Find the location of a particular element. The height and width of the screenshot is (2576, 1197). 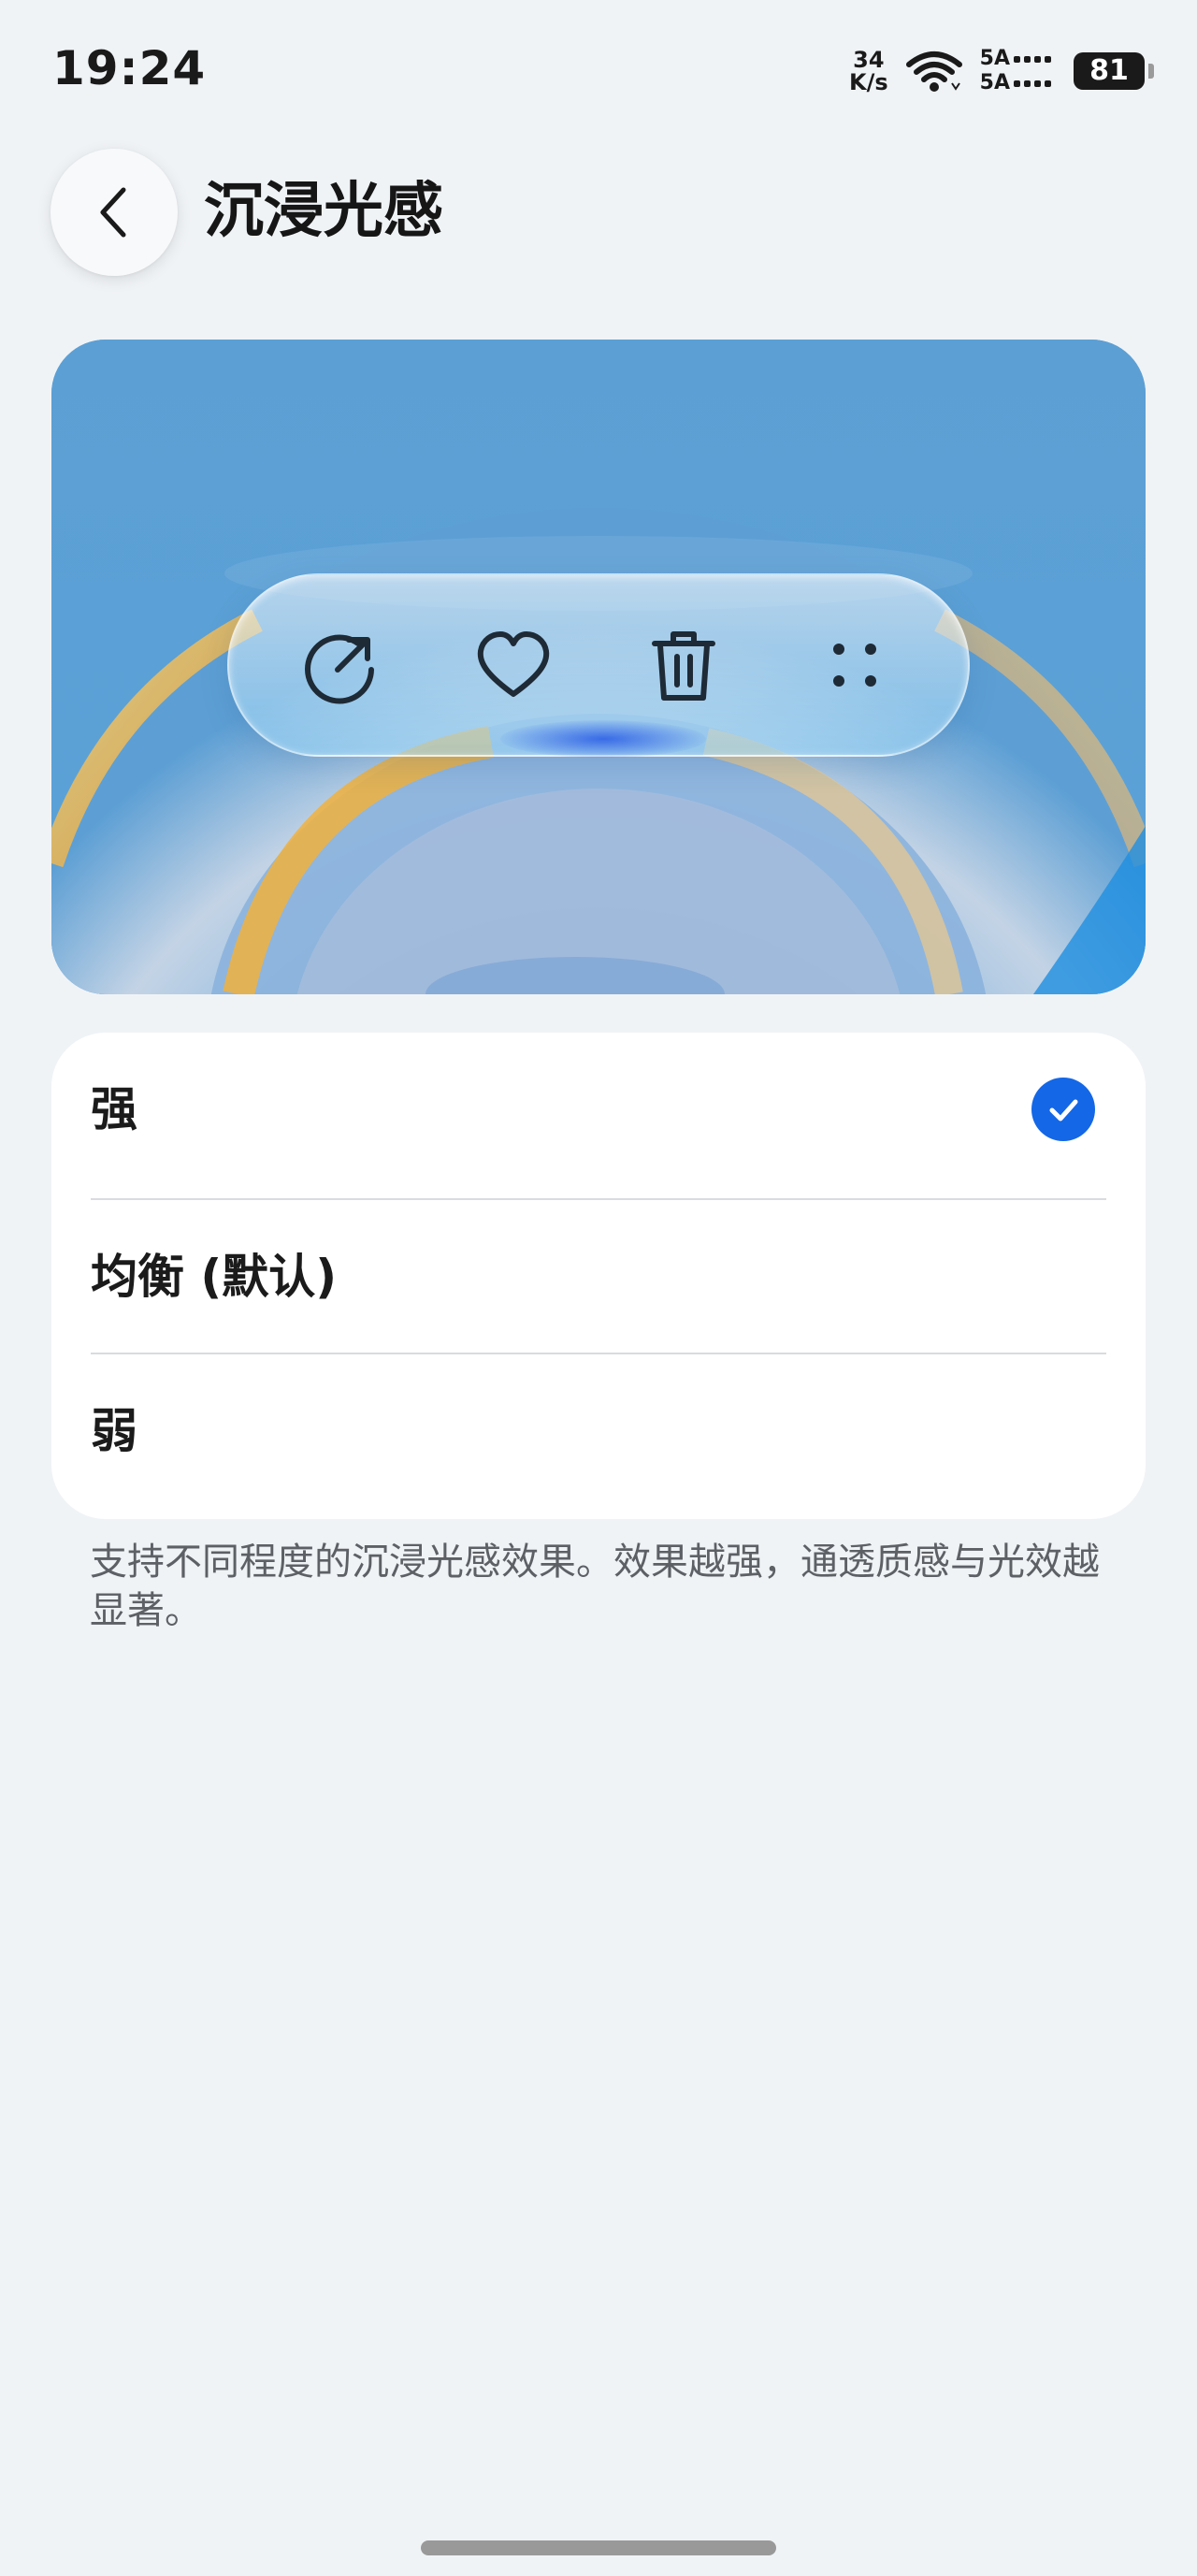

status-bar: 19:24 34 K/s 5A 5A 81 is located at coordinates (598, 70).